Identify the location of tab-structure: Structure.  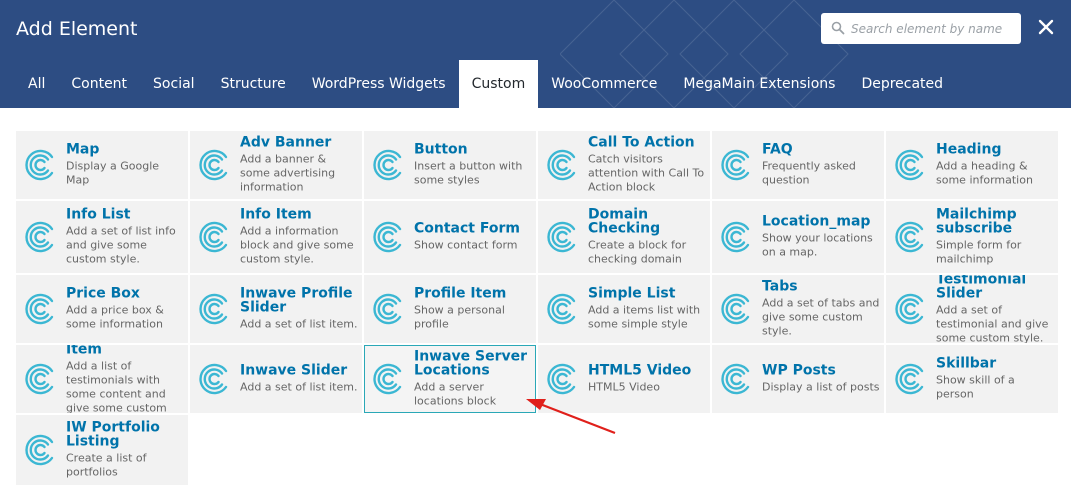
(253, 84).